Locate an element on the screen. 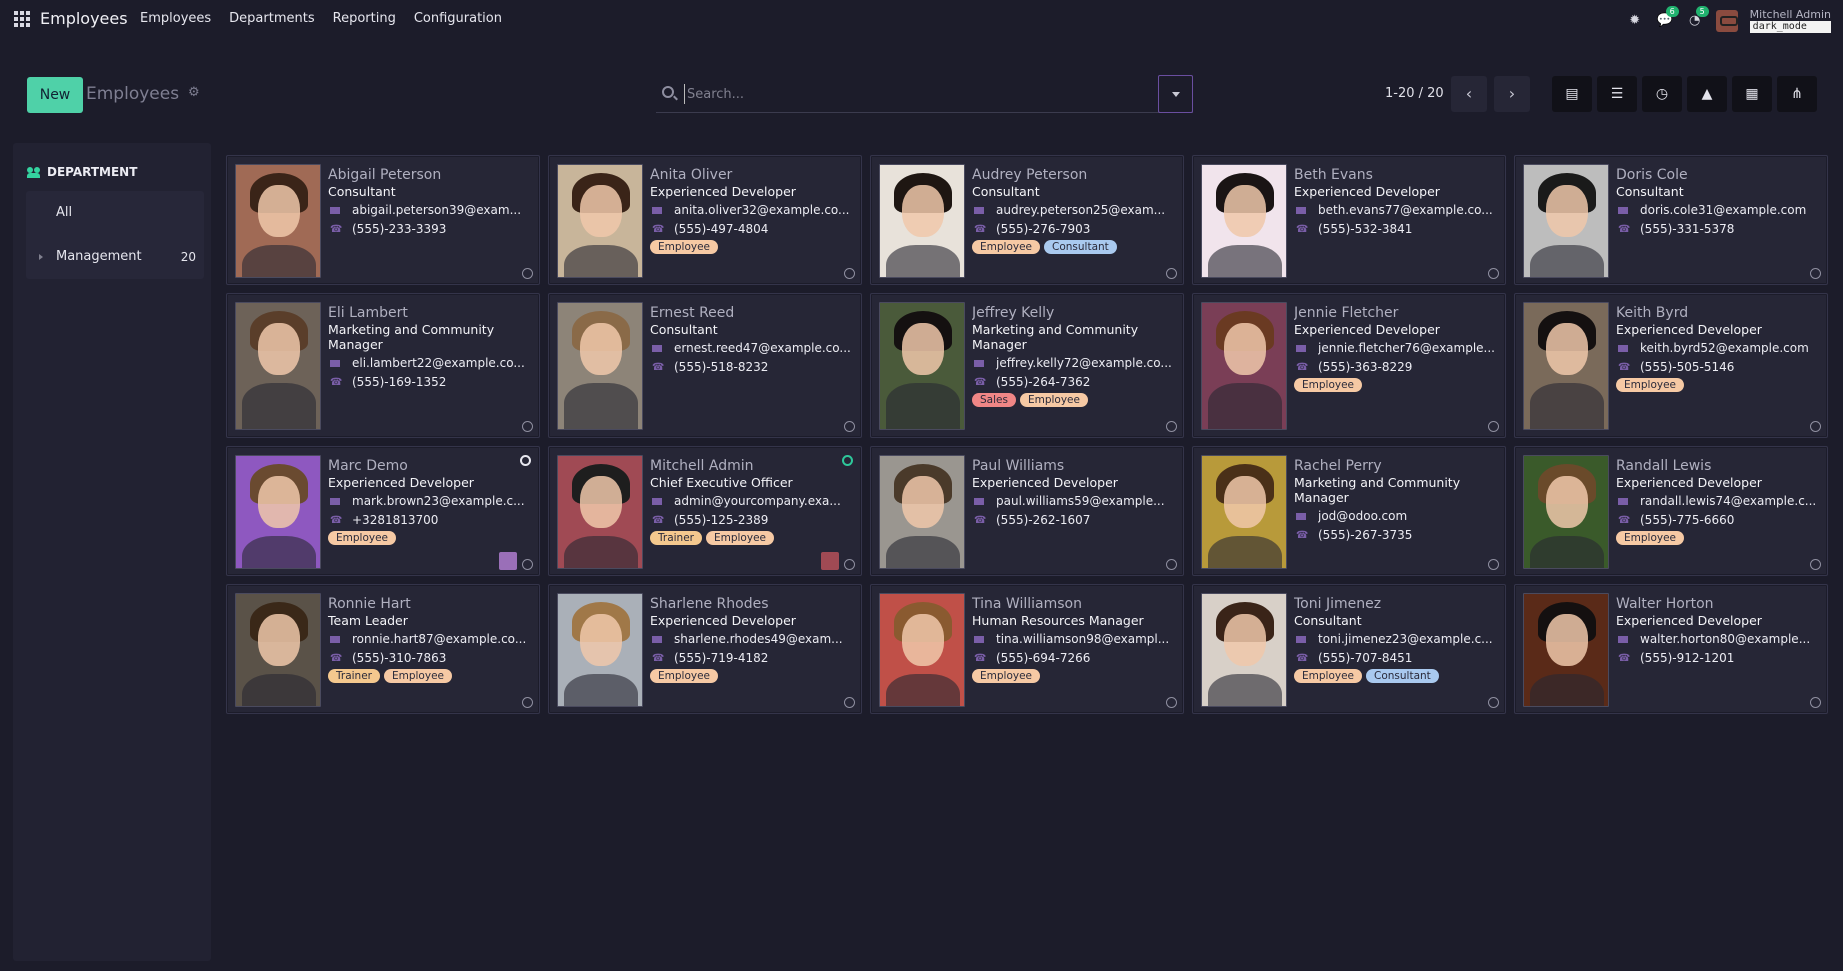 This screenshot has width=1843, height=971. pager-next-button: › is located at coordinates (1512, 94).